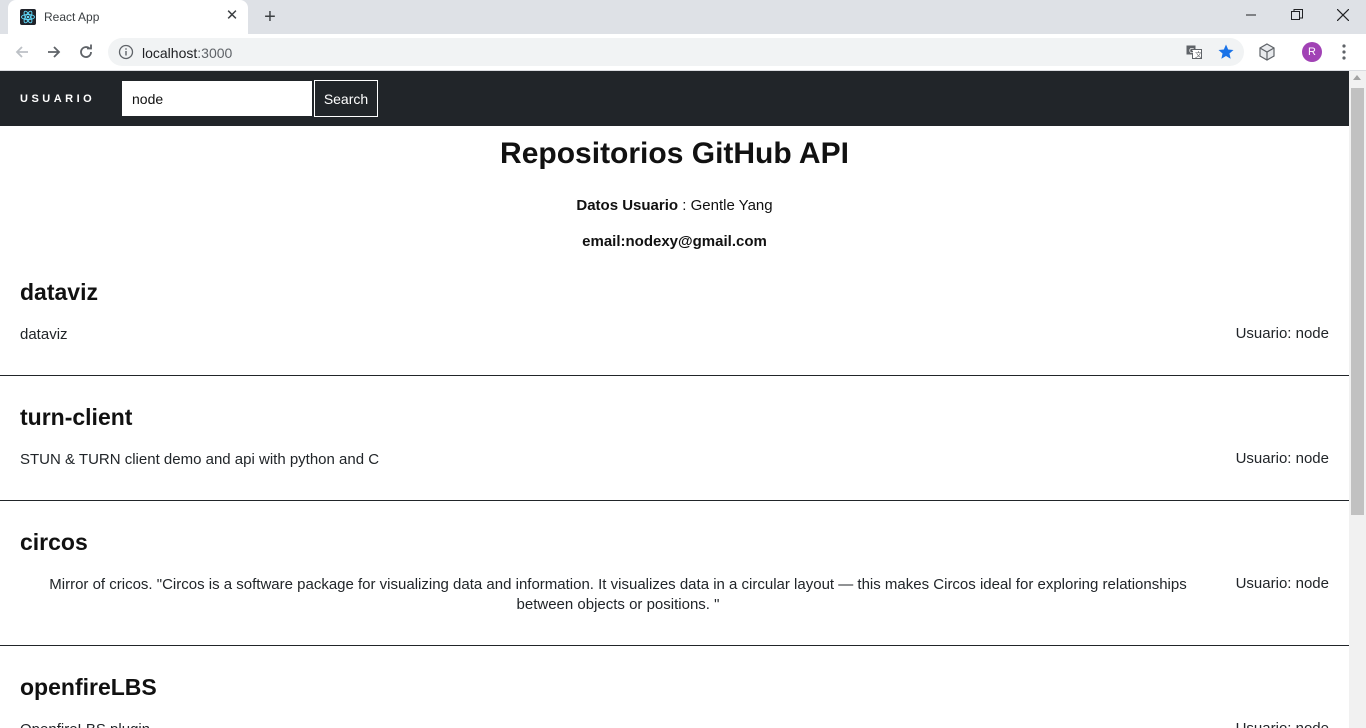 The width and height of the screenshot is (1366, 728). I want to click on user-data: Datos Usuario : Gentle Yang, so click(674, 205).